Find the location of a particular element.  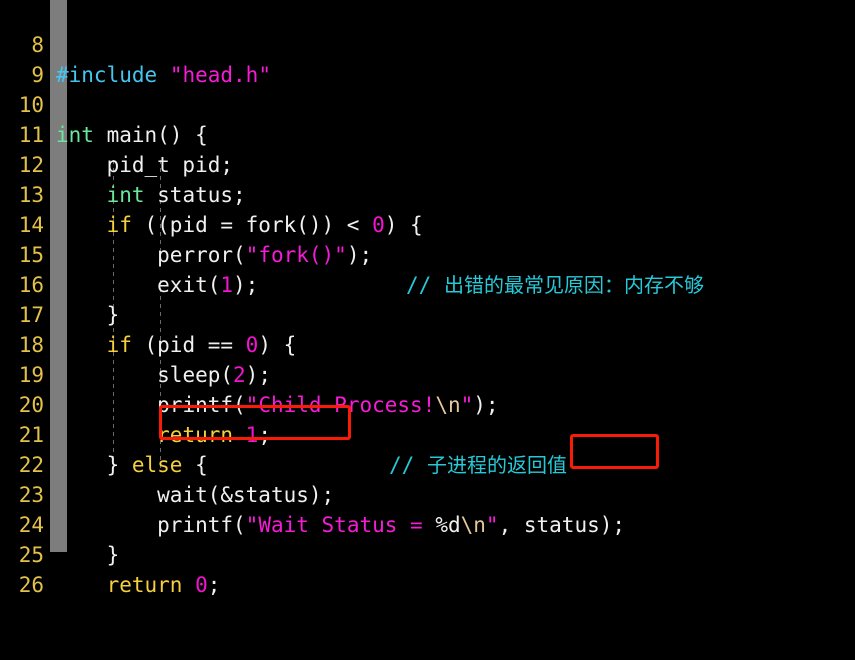

line-number-26: 26 is located at coordinates (31, 585).